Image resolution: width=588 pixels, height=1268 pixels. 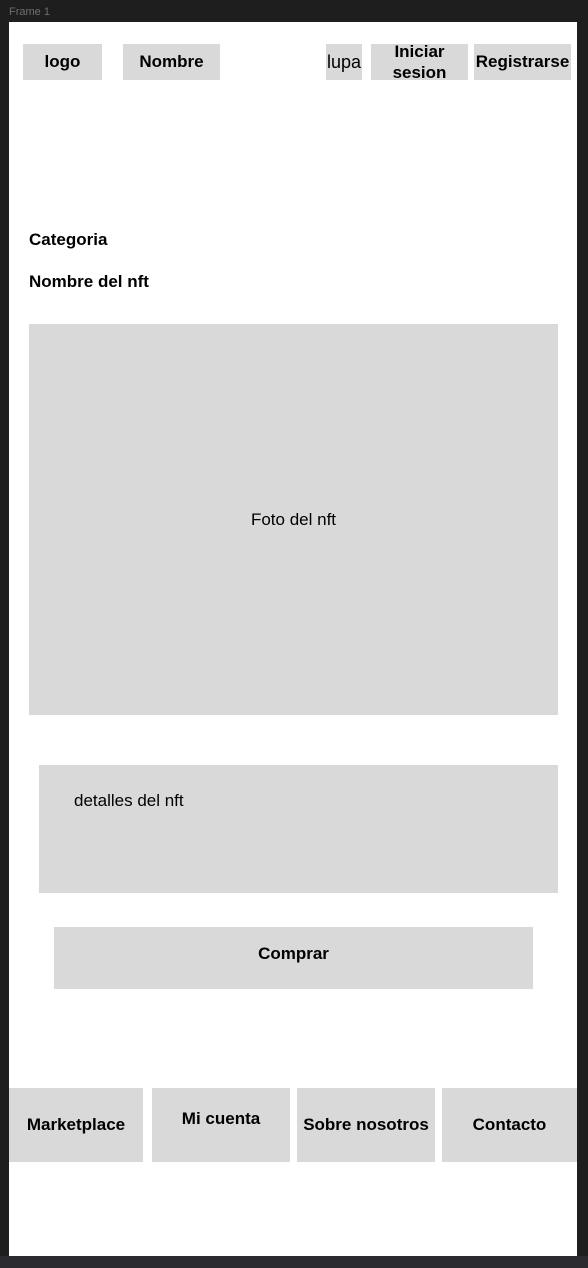 I want to click on product-category: Categoria, so click(x=68, y=239).